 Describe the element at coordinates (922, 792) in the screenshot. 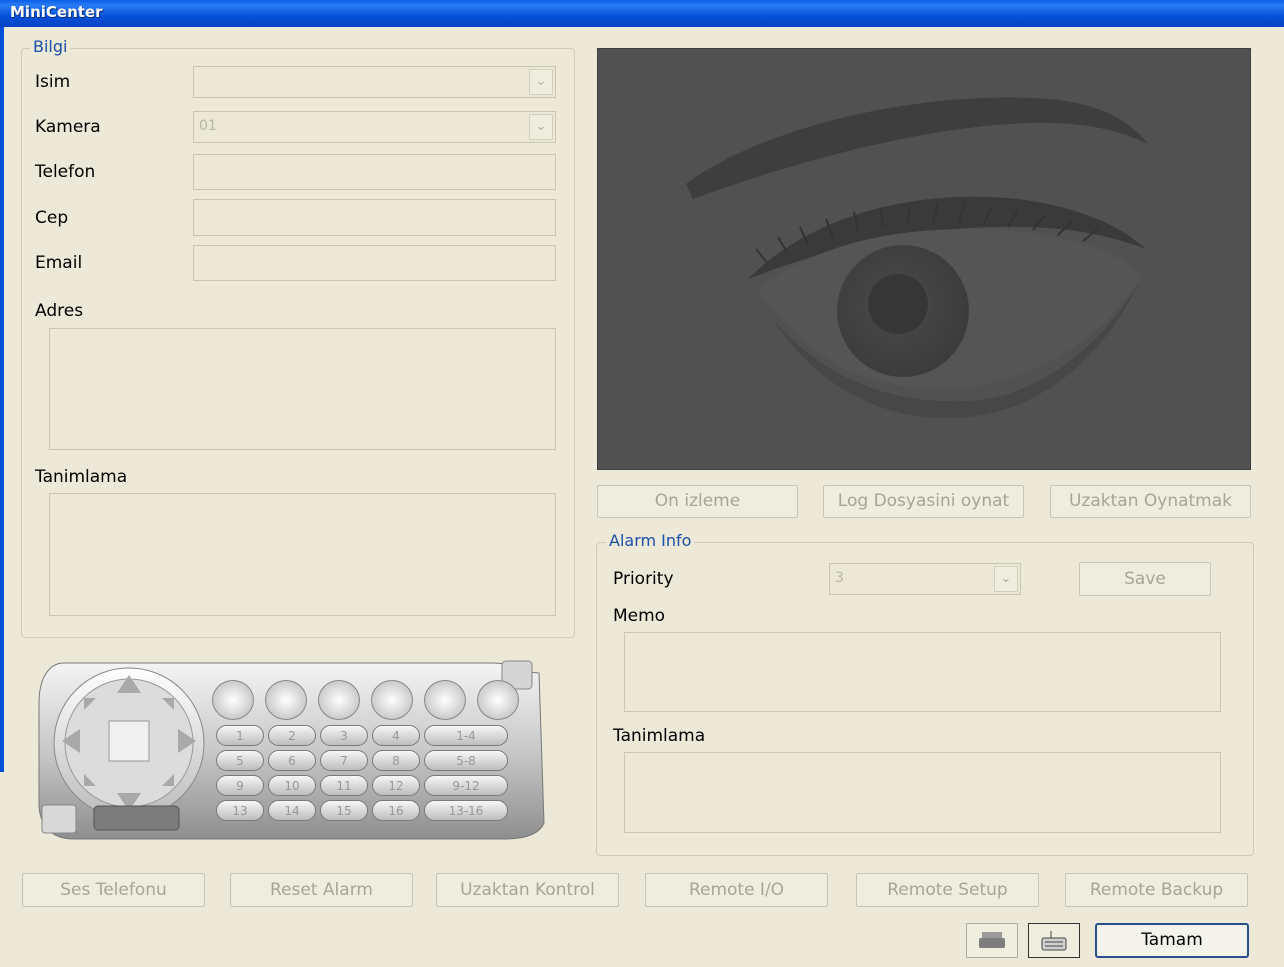

I see `alarm-tanimlama-textarea` at that location.